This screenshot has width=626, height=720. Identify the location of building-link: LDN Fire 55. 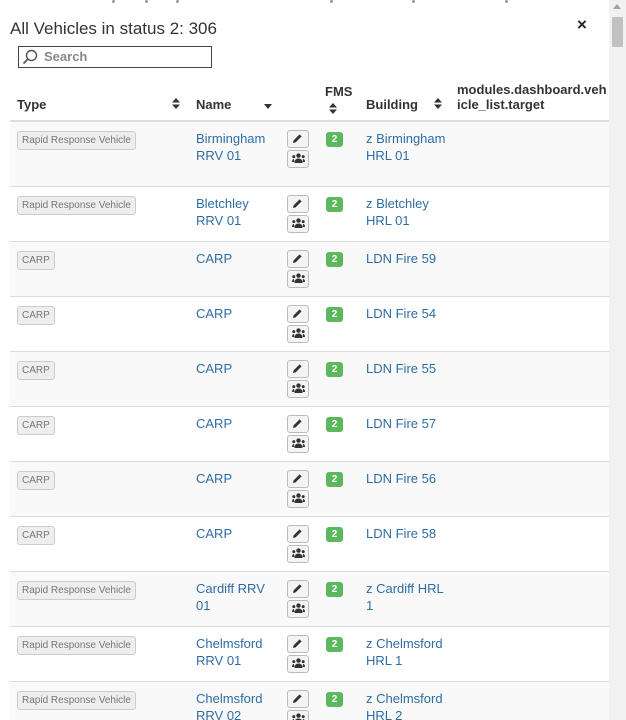
(406, 368).